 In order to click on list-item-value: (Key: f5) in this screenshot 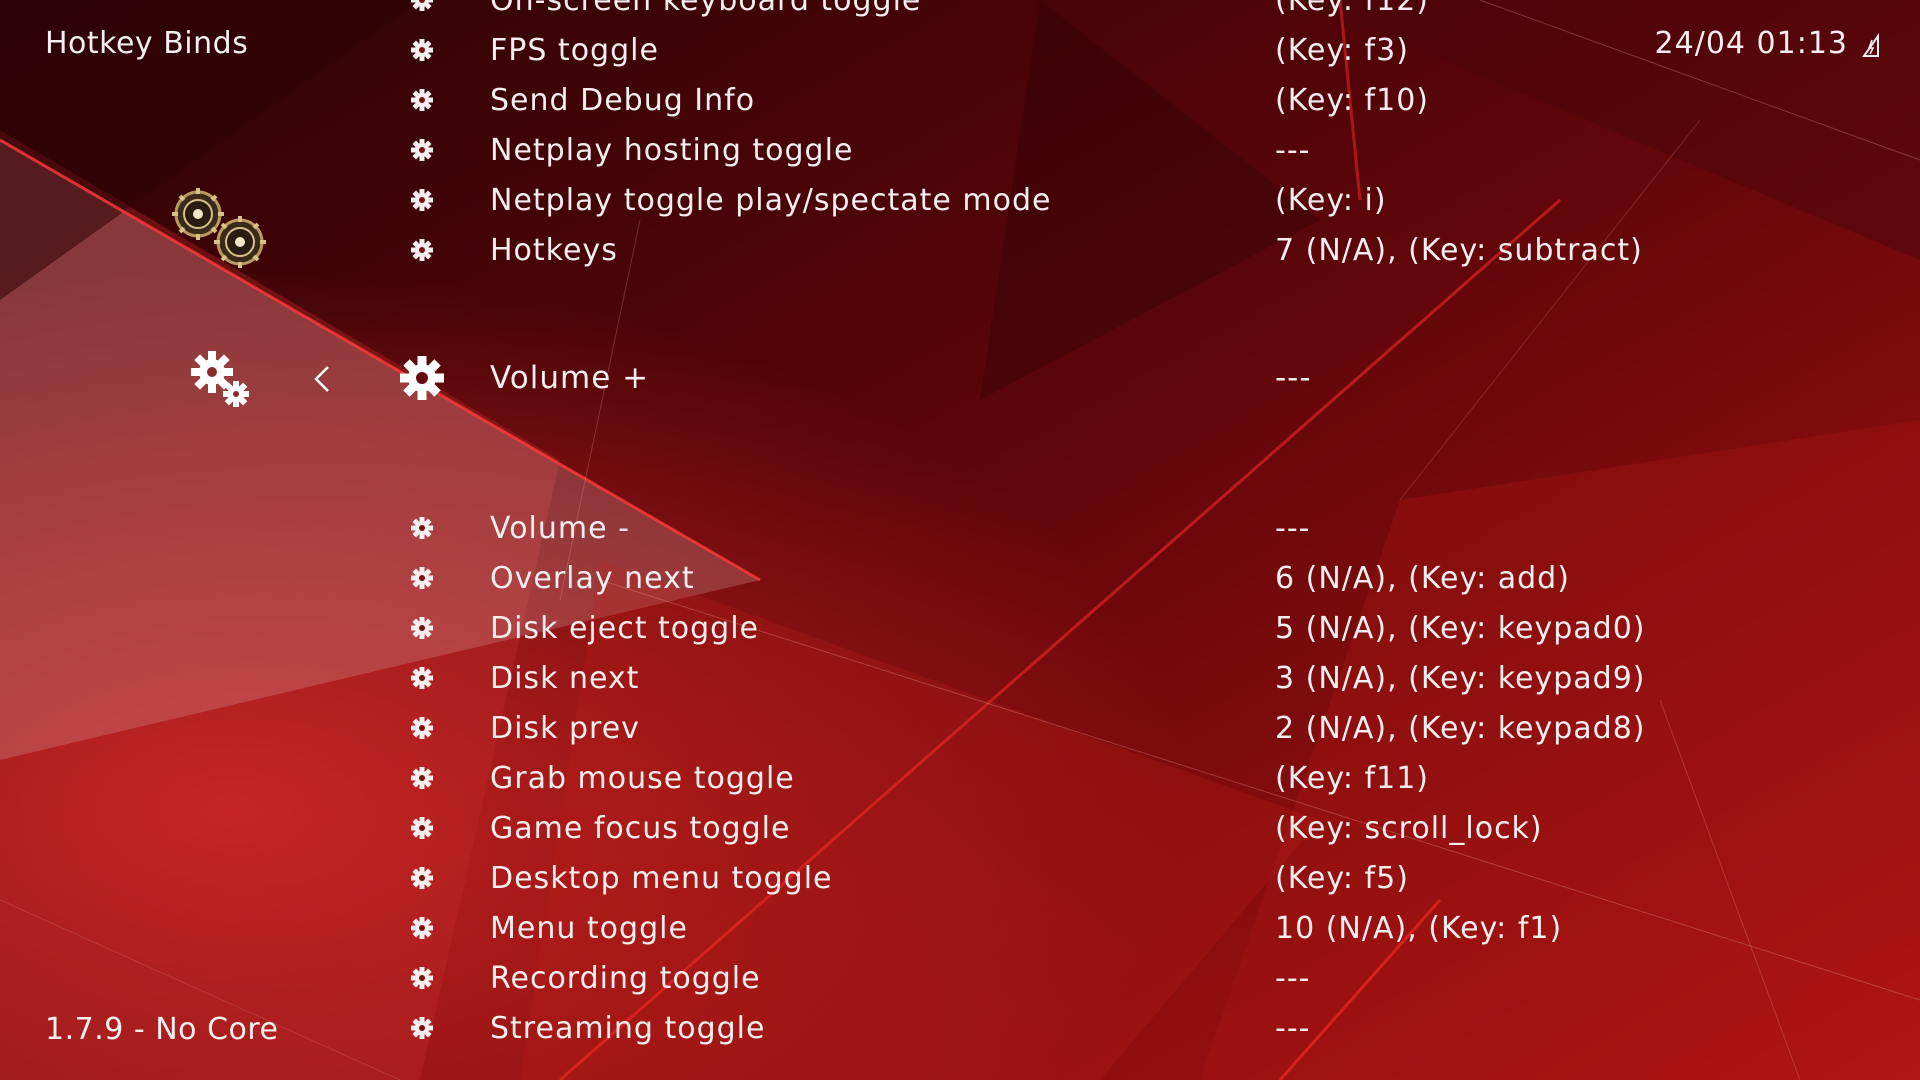, I will do `click(1342, 878)`.